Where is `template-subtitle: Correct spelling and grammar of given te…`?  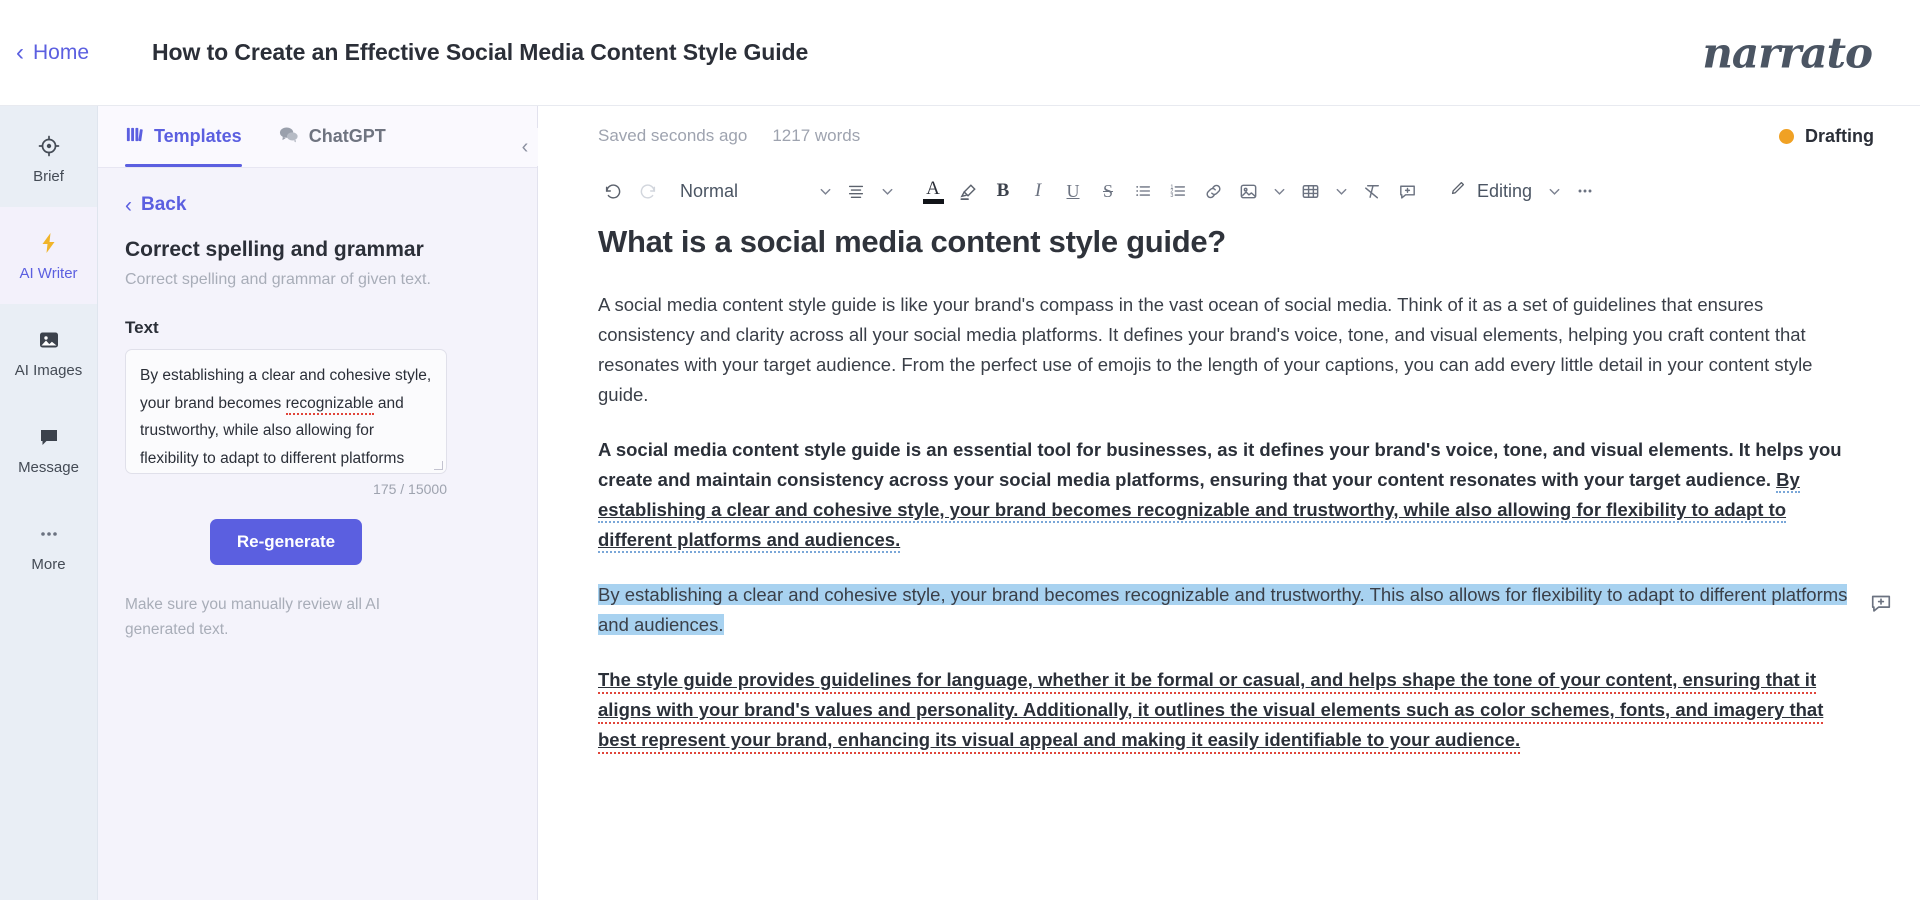
template-subtitle: Correct spelling and grammar of given te… is located at coordinates (278, 279).